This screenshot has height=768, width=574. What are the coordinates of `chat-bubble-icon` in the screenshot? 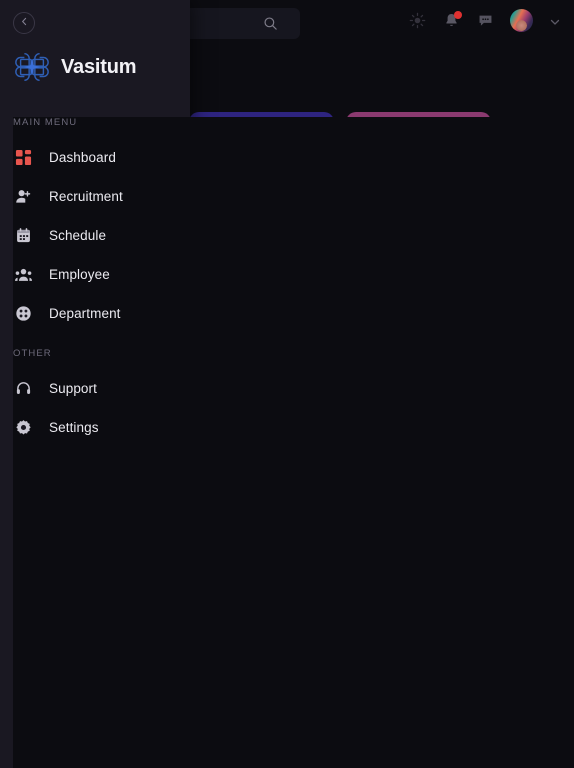 It's located at (485, 21).